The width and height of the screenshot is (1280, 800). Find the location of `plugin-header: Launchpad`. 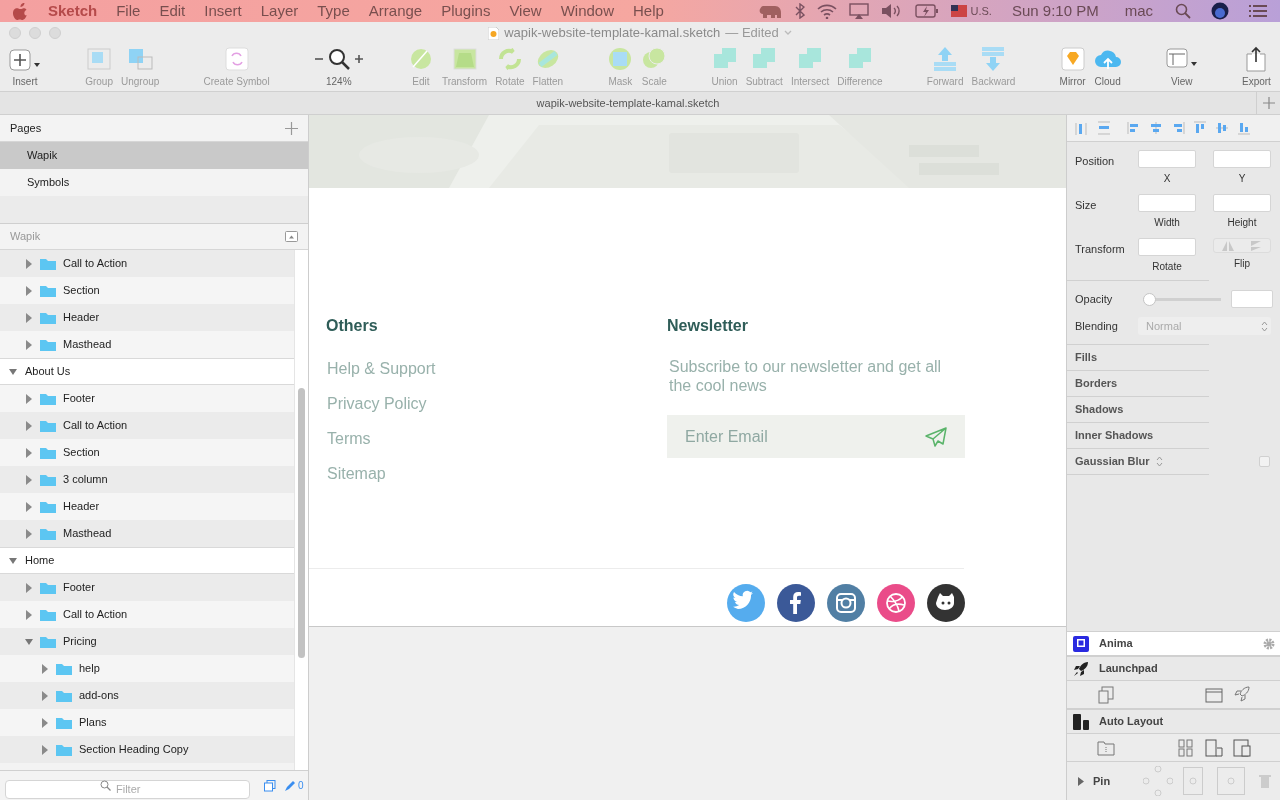

plugin-header: Launchpad is located at coordinates (1173, 668).